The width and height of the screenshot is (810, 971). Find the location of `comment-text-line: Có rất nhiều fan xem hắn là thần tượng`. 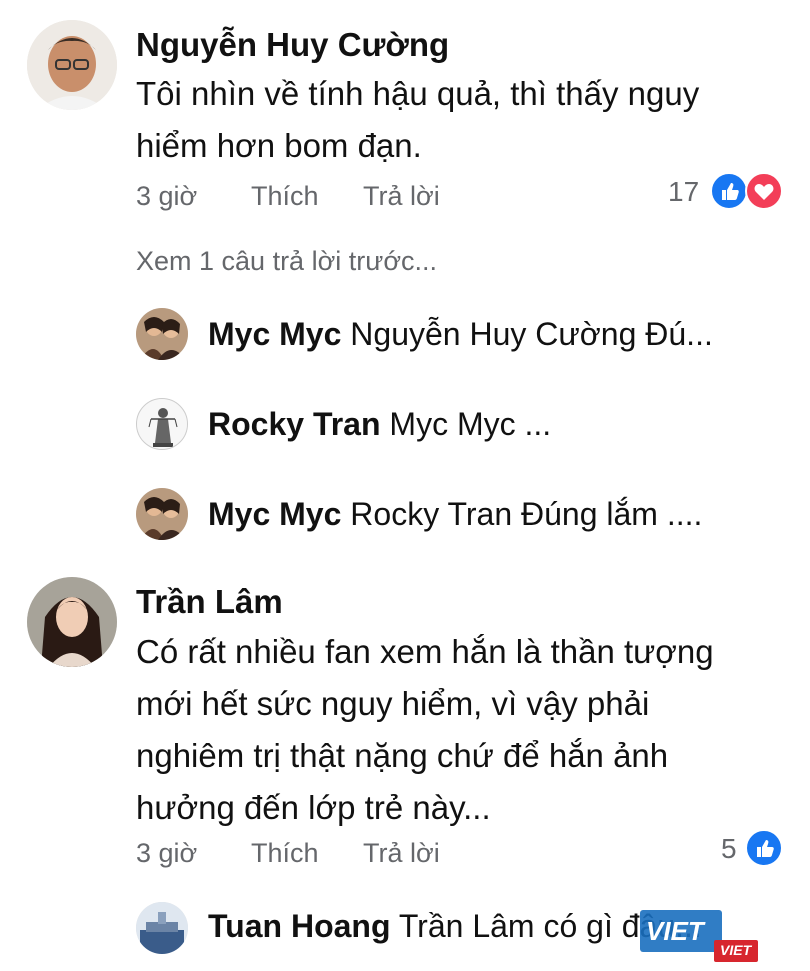

comment-text-line: Có rất nhiều fan xem hắn là thần tượng is located at coordinates (425, 651).